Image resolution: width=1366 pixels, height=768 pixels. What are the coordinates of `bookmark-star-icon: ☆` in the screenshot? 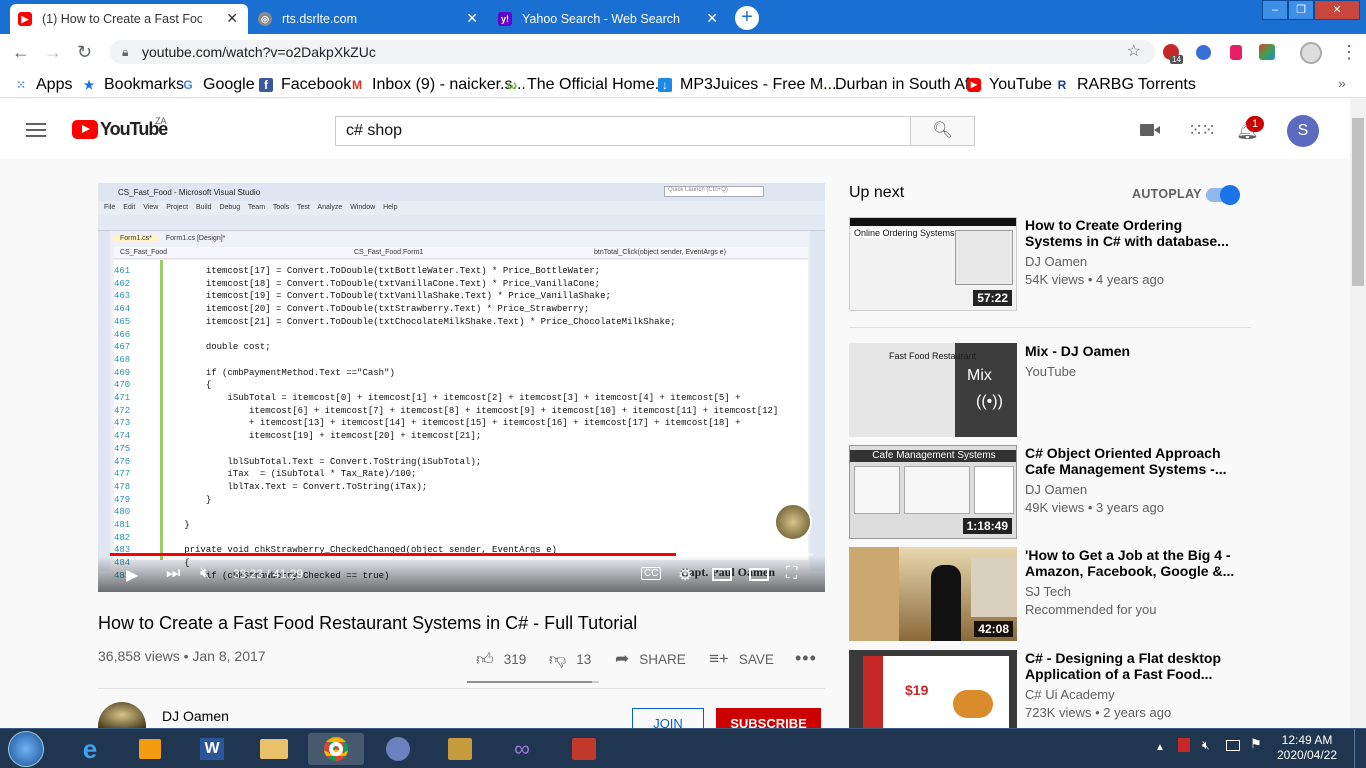 It's located at (1134, 52).